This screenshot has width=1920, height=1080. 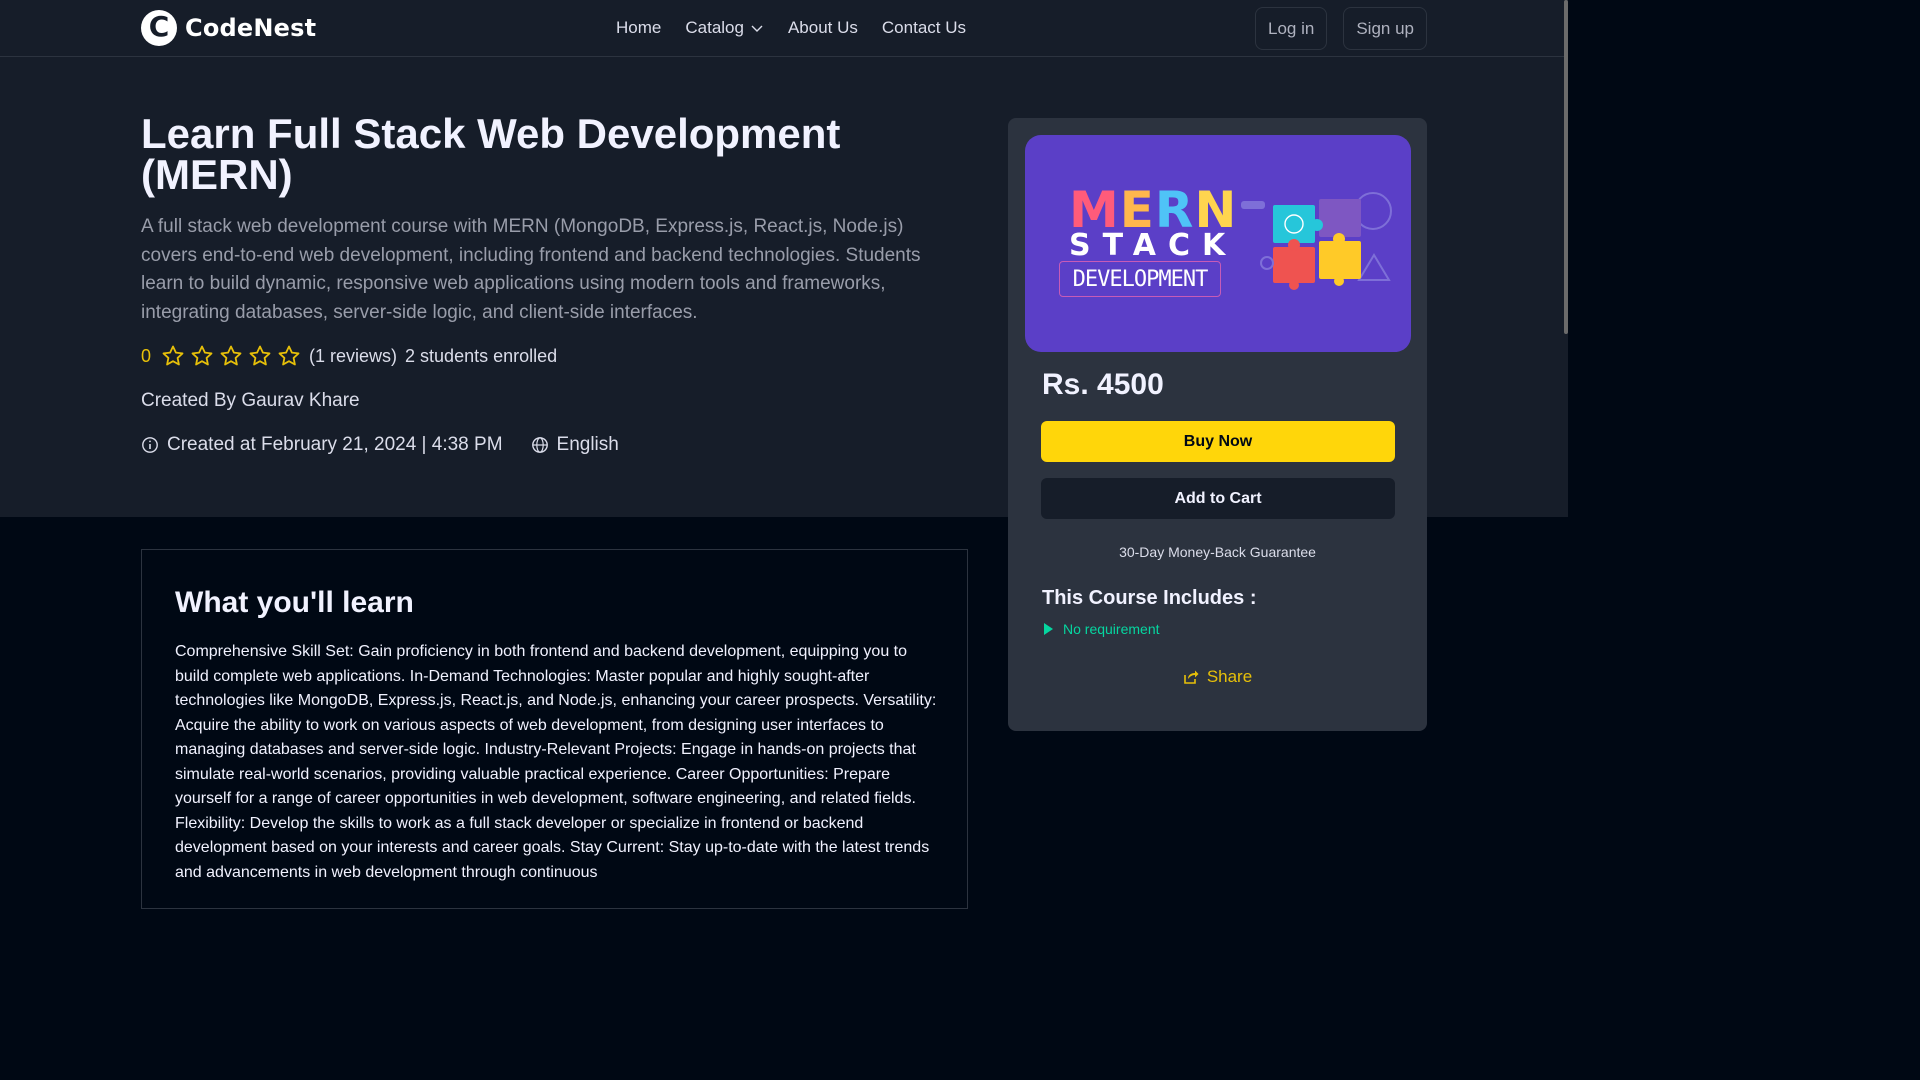 I want to click on nav-catalog: Catalog, so click(x=724, y=28).